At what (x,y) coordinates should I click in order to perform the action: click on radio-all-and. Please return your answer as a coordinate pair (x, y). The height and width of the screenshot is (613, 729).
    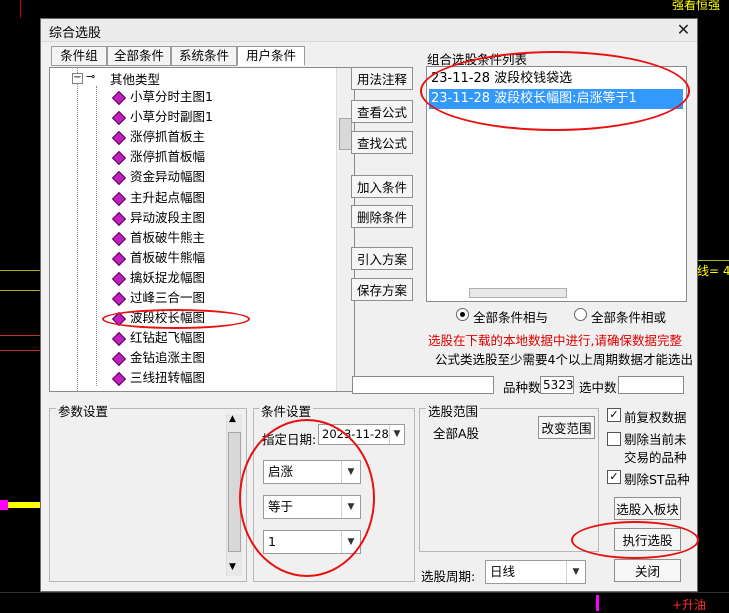
    Looking at the image, I should click on (462, 314).